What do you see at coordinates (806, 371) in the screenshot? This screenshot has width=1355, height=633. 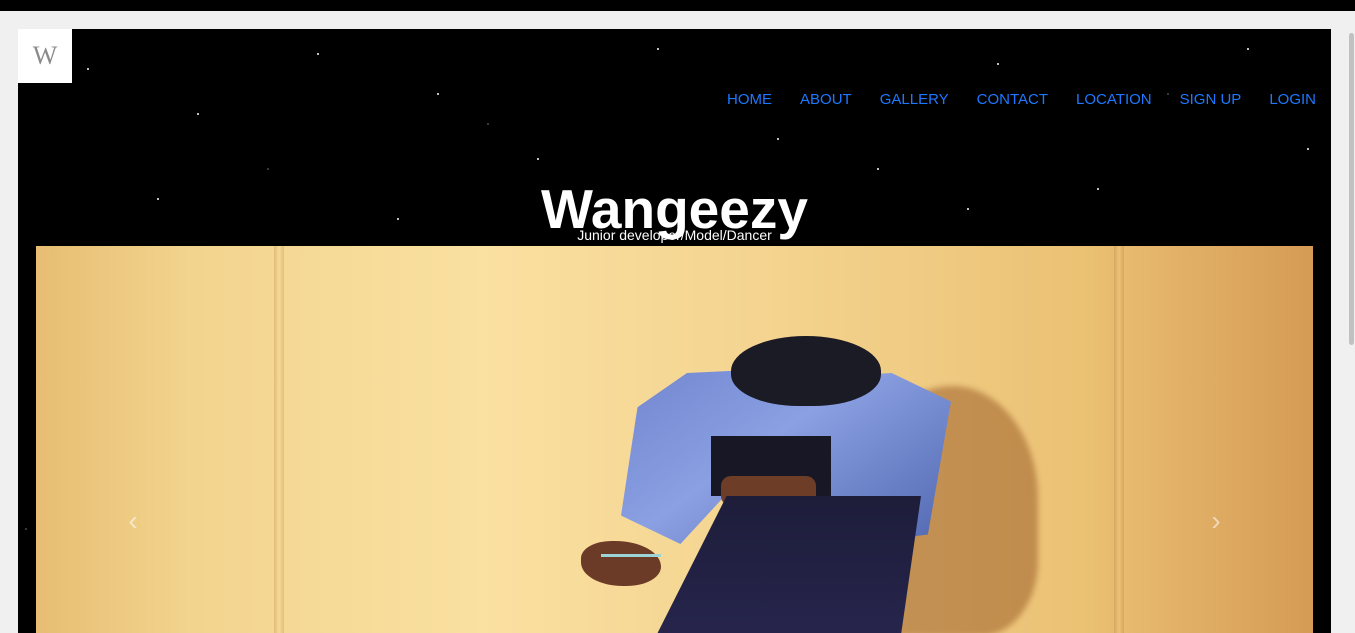 I see `hair-braids` at bounding box center [806, 371].